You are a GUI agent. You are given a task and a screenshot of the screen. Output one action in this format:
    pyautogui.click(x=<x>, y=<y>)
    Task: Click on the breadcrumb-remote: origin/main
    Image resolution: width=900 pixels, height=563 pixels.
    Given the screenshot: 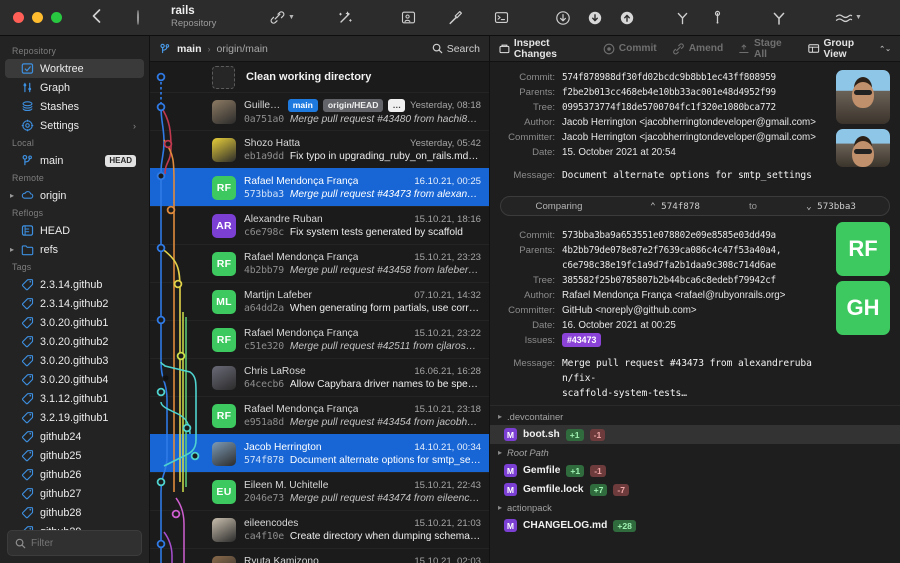 What is the action you would take?
    pyautogui.click(x=242, y=49)
    